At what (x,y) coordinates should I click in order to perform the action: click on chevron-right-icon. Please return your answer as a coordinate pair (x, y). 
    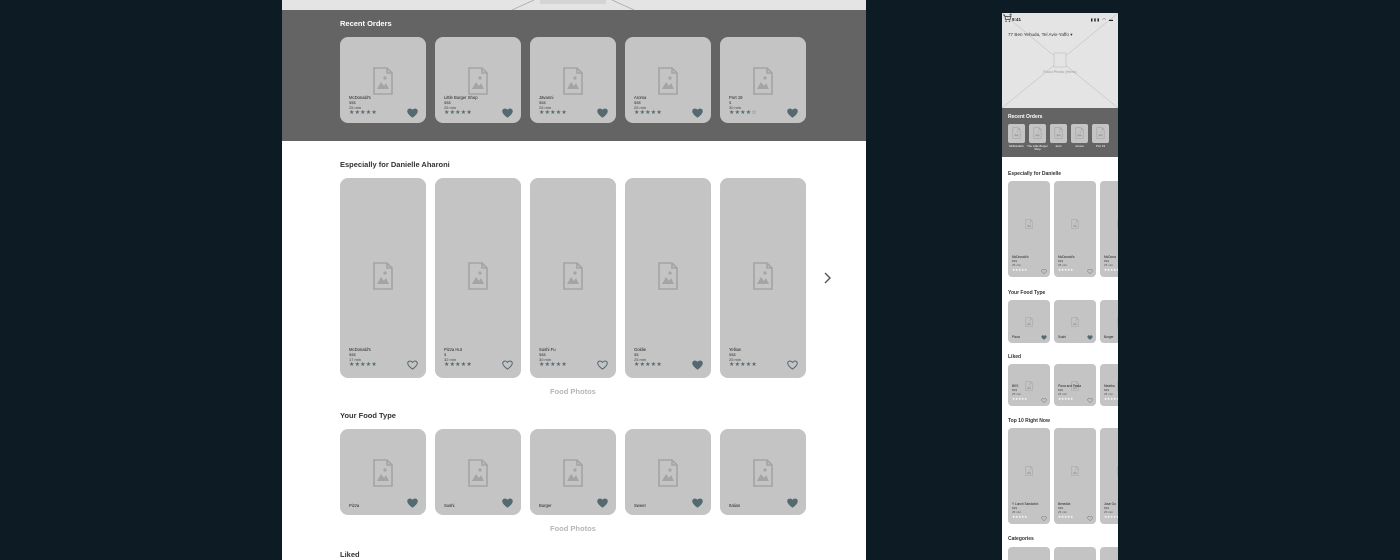
    Looking at the image, I should click on (827, 278).